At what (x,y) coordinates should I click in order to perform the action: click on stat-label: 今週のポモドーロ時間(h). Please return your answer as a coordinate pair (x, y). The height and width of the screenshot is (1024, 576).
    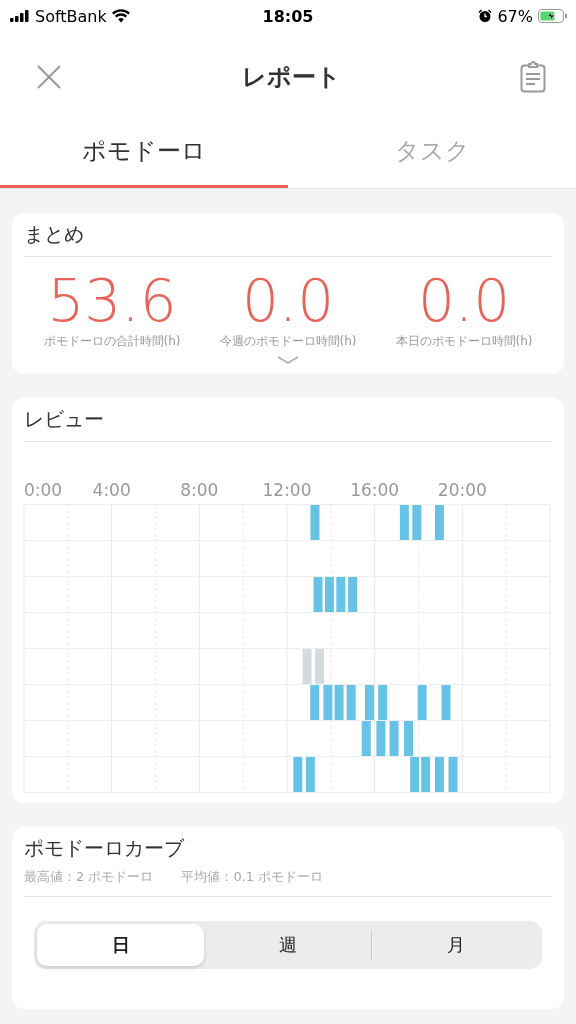
    Looking at the image, I should click on (288, 341).